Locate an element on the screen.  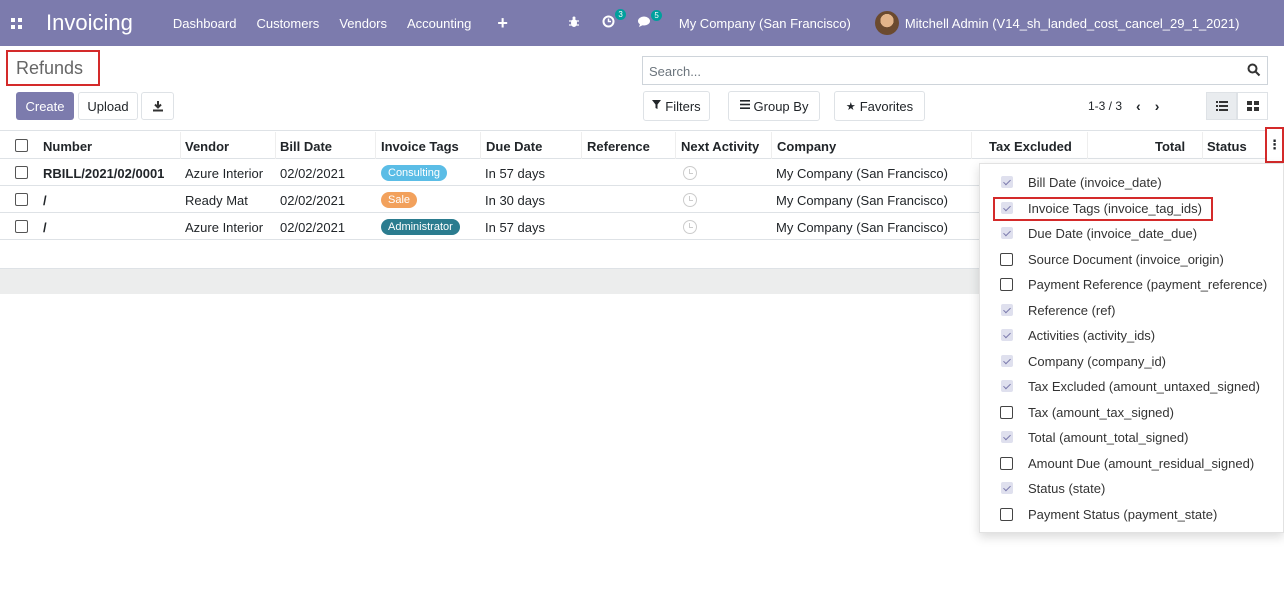
column-option: Reference (ref) is located at coordinates (1132, 310).